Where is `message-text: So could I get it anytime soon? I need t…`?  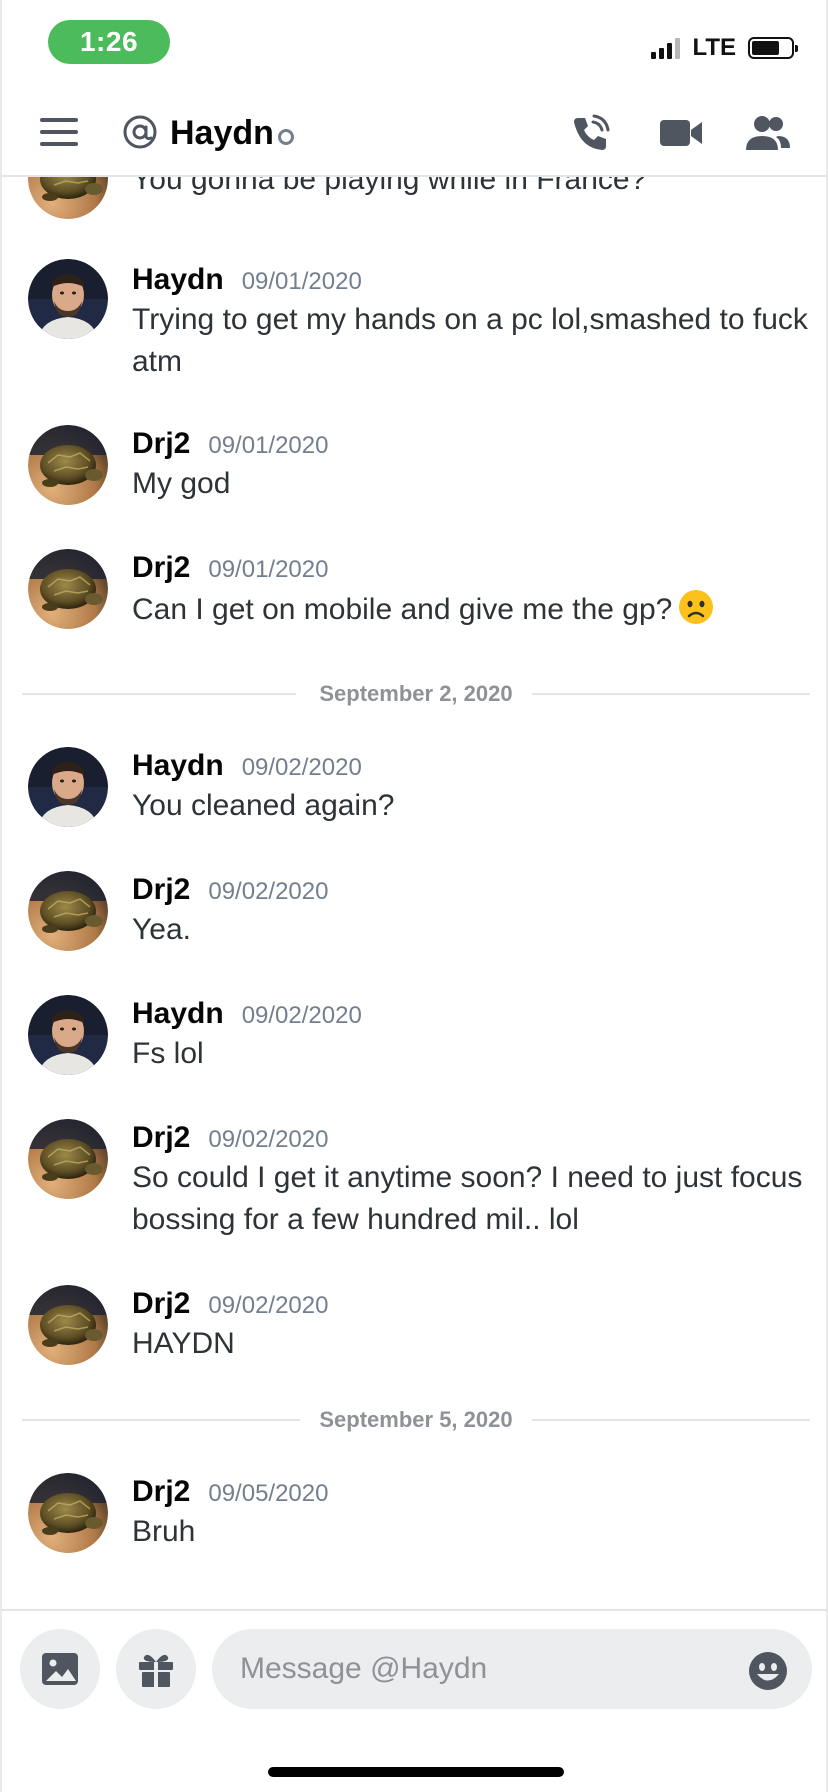
message-text: So could I get it anytime soon? I need t… is located at coordinates (467, 1198).